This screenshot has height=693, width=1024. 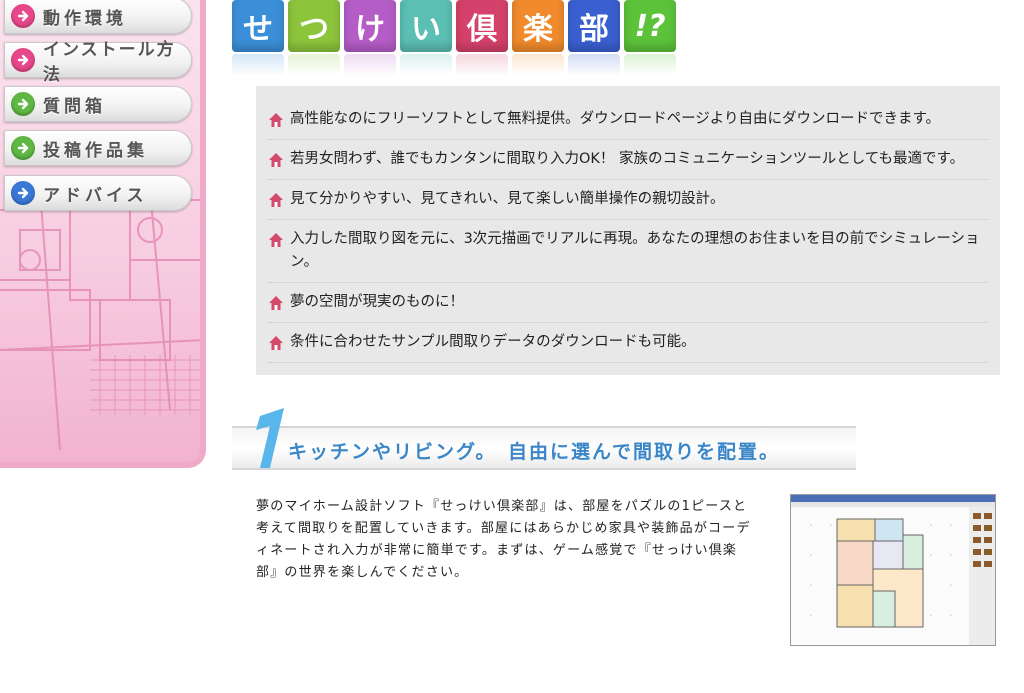 I want to click on logo-tile: い, so click(x=426, y=26).